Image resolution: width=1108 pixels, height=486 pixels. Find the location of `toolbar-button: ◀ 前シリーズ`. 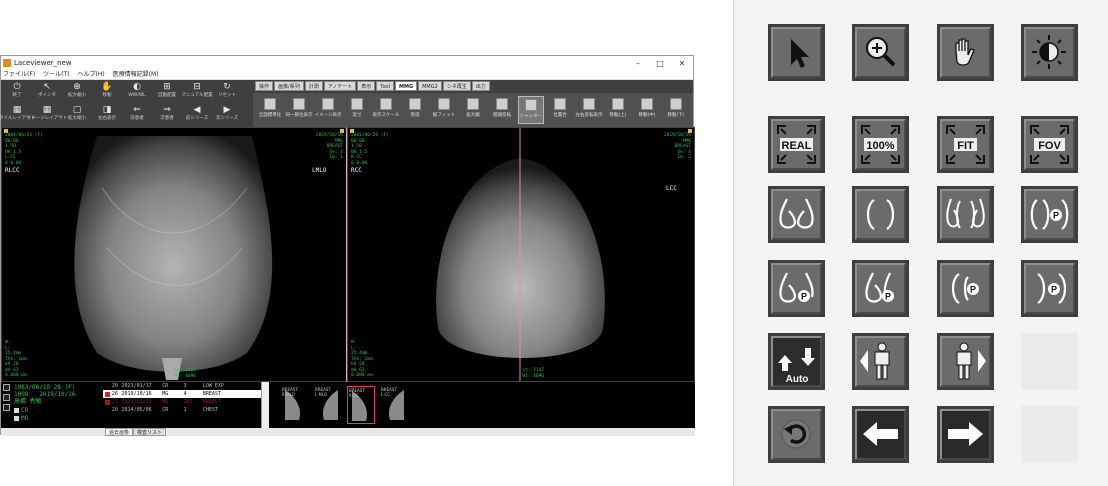

toolbar-button: ◀ 前シリーズ is located at coordinates (197, 115).